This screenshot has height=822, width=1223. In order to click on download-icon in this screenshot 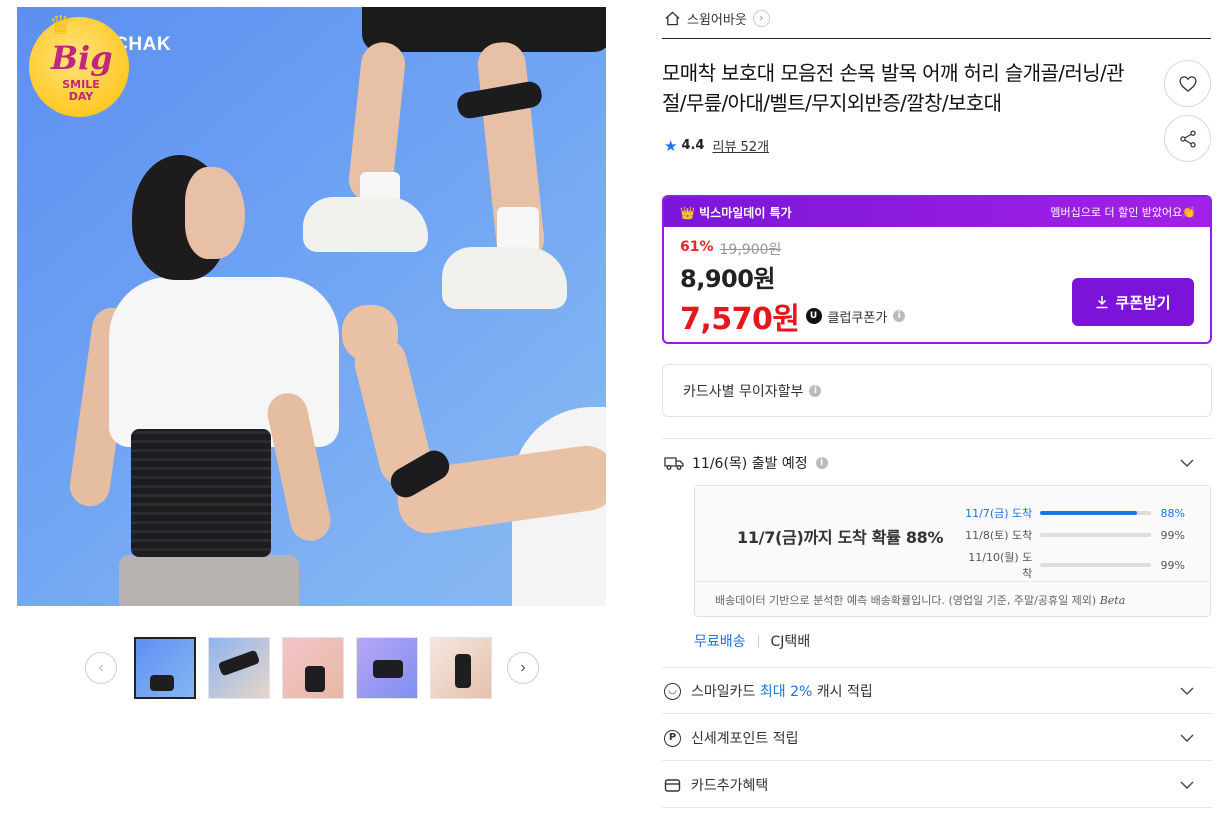, I will do `click(1102, 302)`.